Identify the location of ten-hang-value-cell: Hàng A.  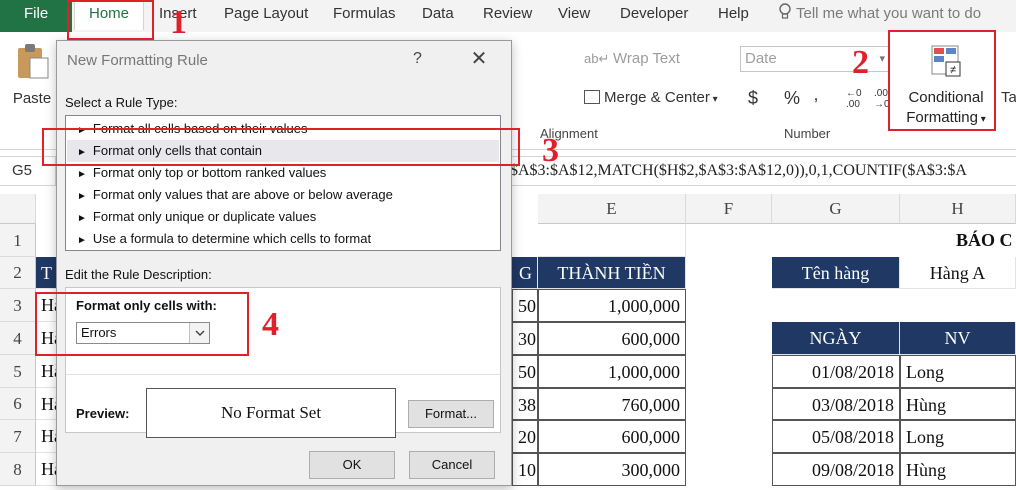
(958, 273).